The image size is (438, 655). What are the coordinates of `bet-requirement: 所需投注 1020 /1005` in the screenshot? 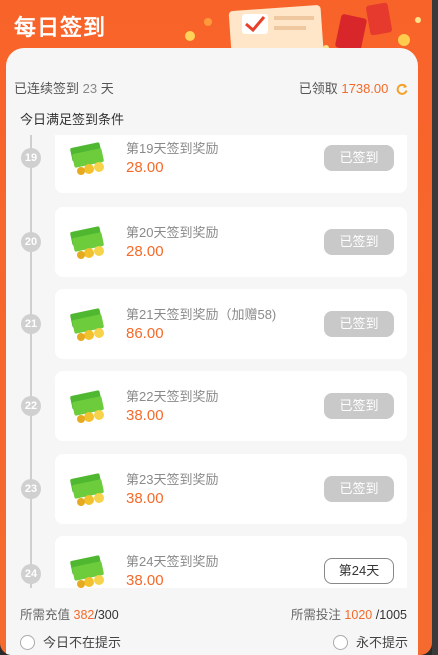 It's located at (349, 613).